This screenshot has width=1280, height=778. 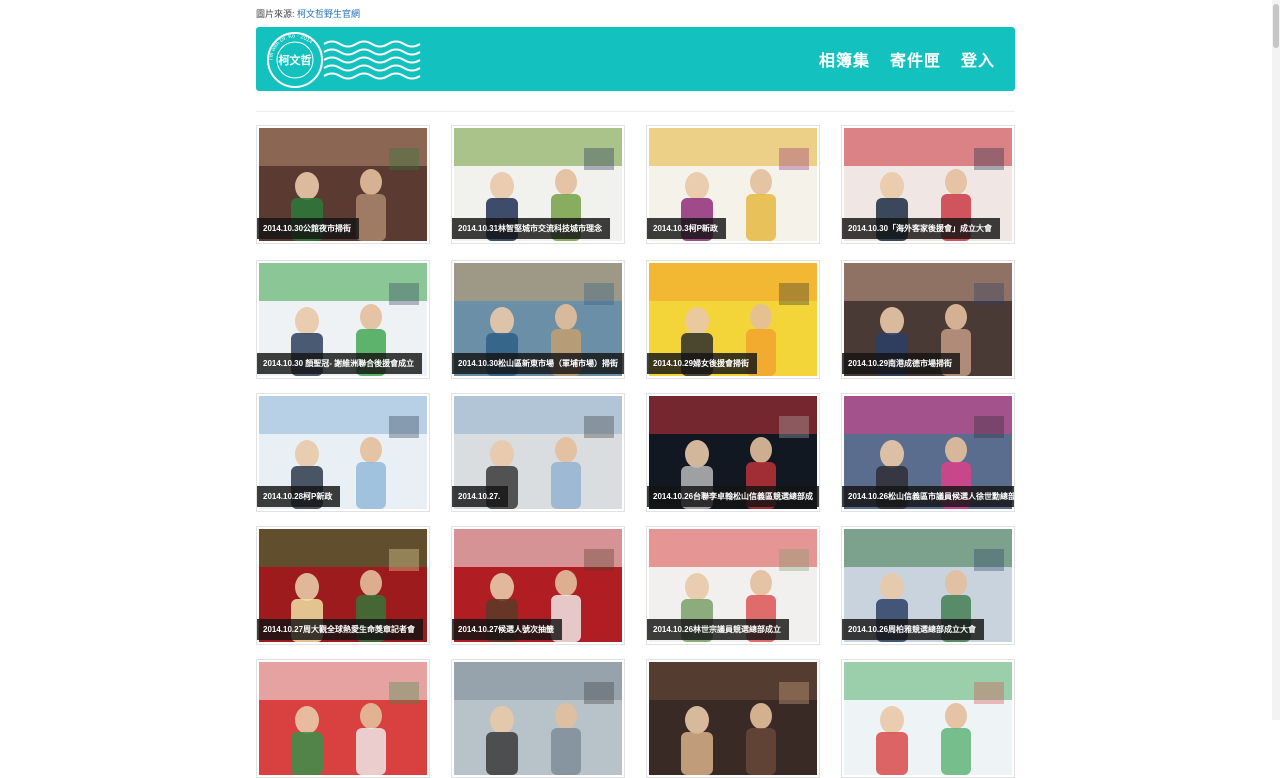 What do you see at coordinates (507, 629) in the screenshot?
I see `album-caption: 2014.10.27候選人號次抽籤` at bounding box center [507, 629].